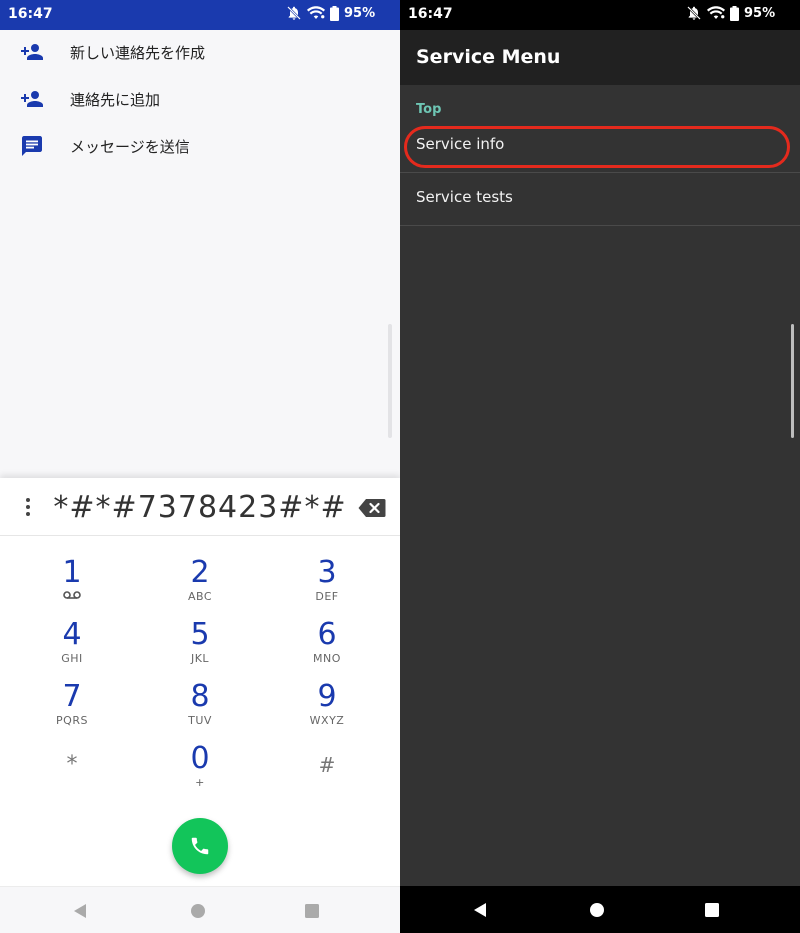  Describe the element at coordinates (327, 572) in the screenshot. I see `key-digit: 3` at that location.